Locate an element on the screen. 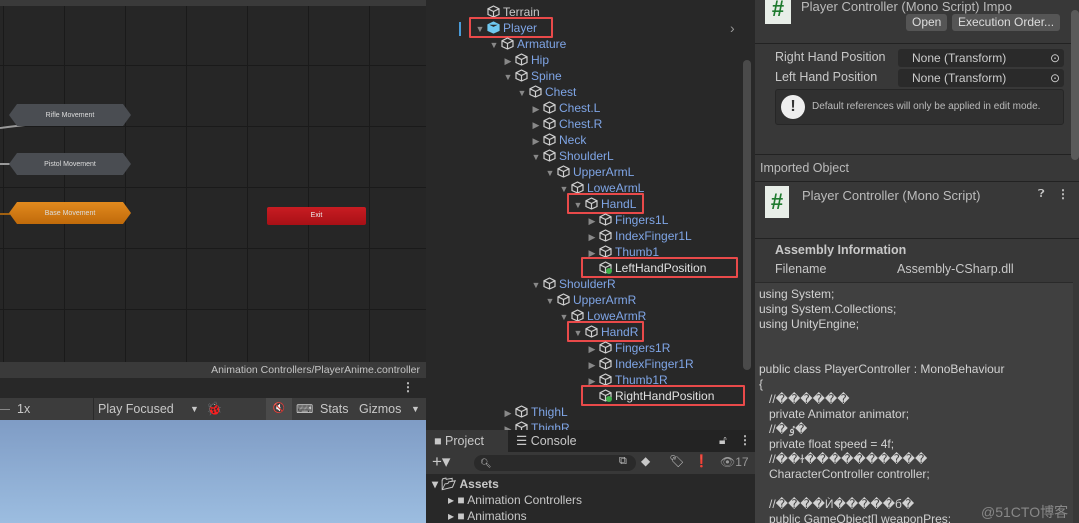  hierarchy-item: ▼ Armature is located at coordinates (527, 44).